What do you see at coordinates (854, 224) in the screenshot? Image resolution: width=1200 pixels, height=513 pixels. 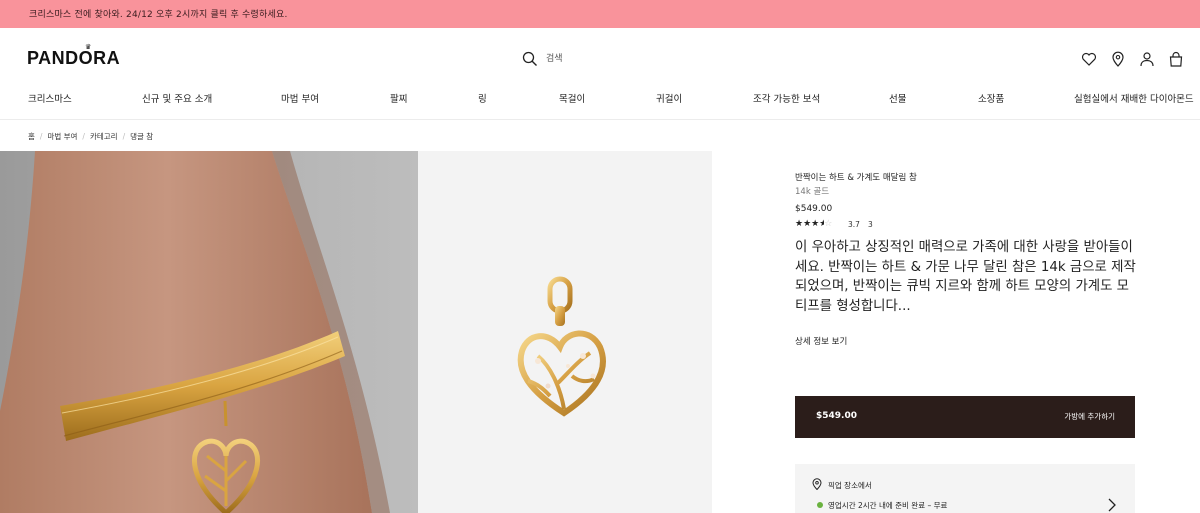 I see `rating-value: 3.7` at bounding box center [854, 224].